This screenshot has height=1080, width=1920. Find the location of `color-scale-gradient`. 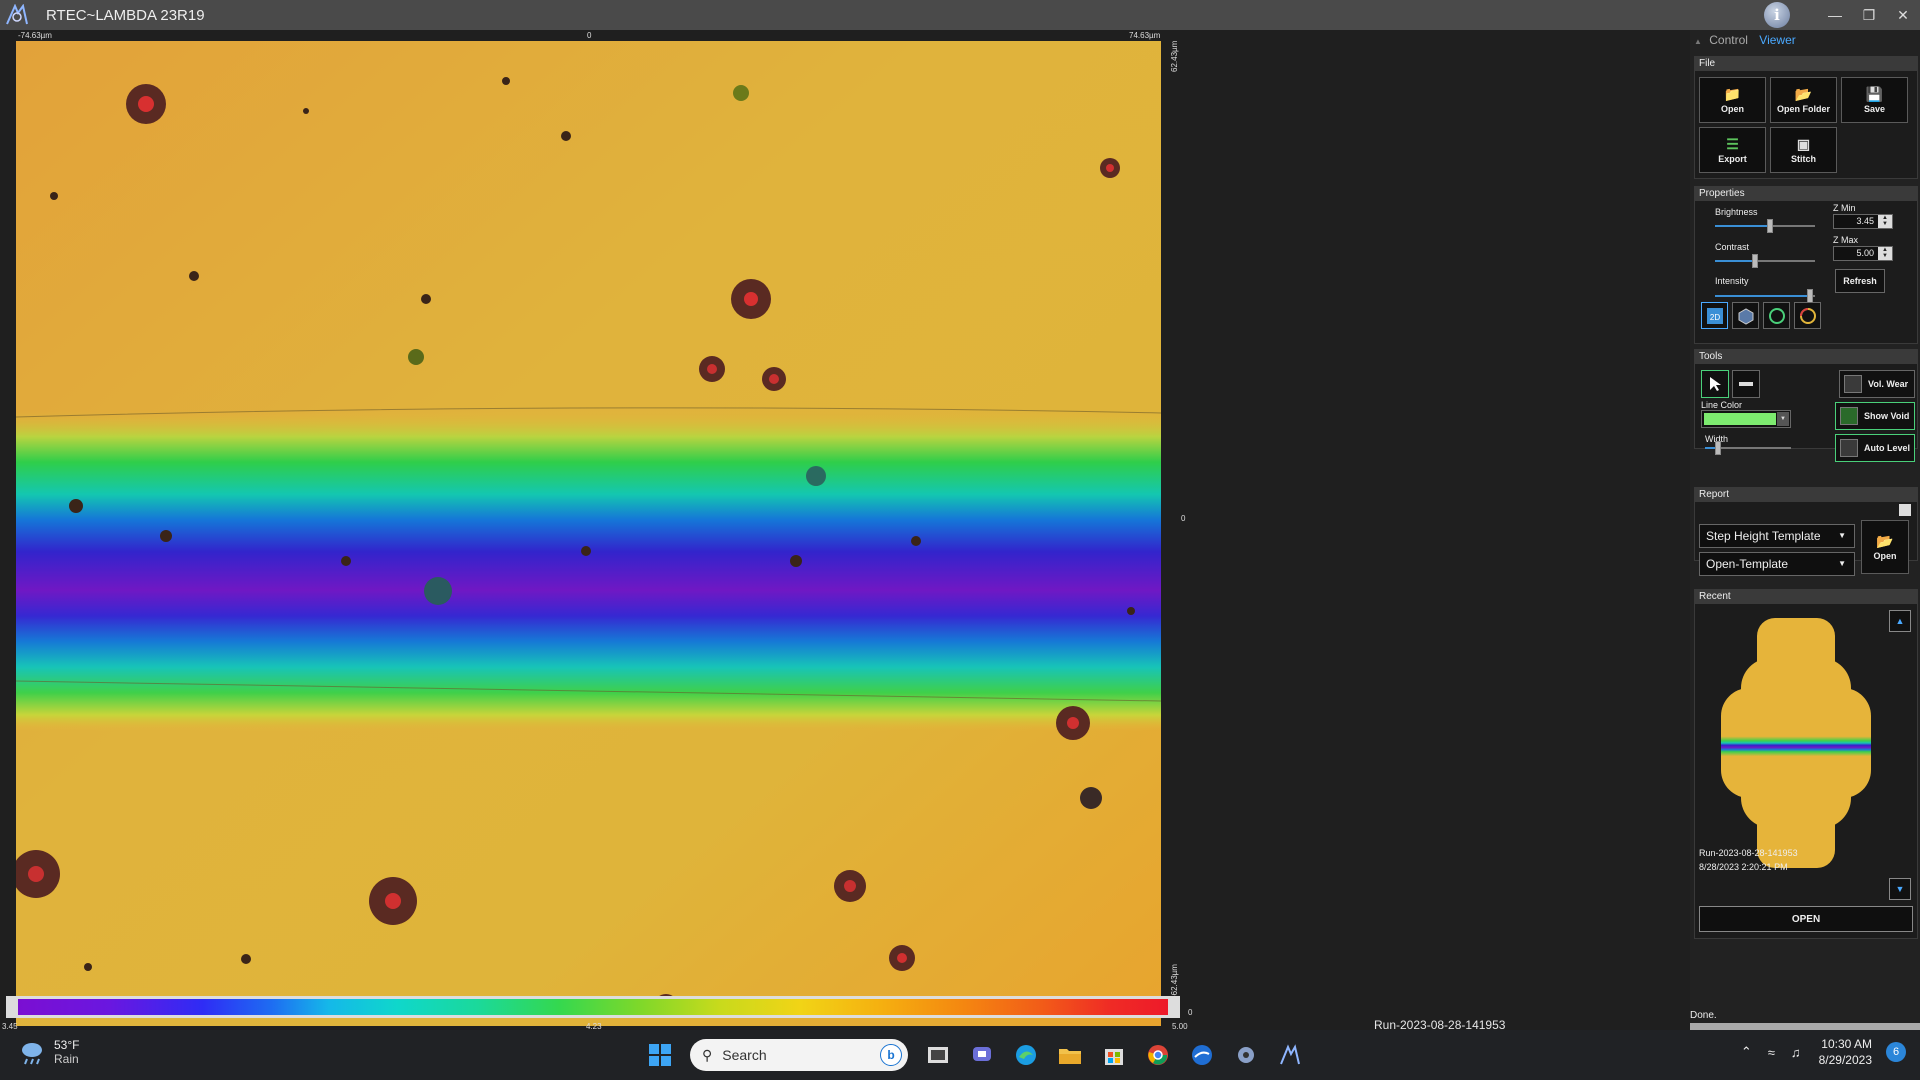

color-scale-gradient is located at coordinates (593, 1007).